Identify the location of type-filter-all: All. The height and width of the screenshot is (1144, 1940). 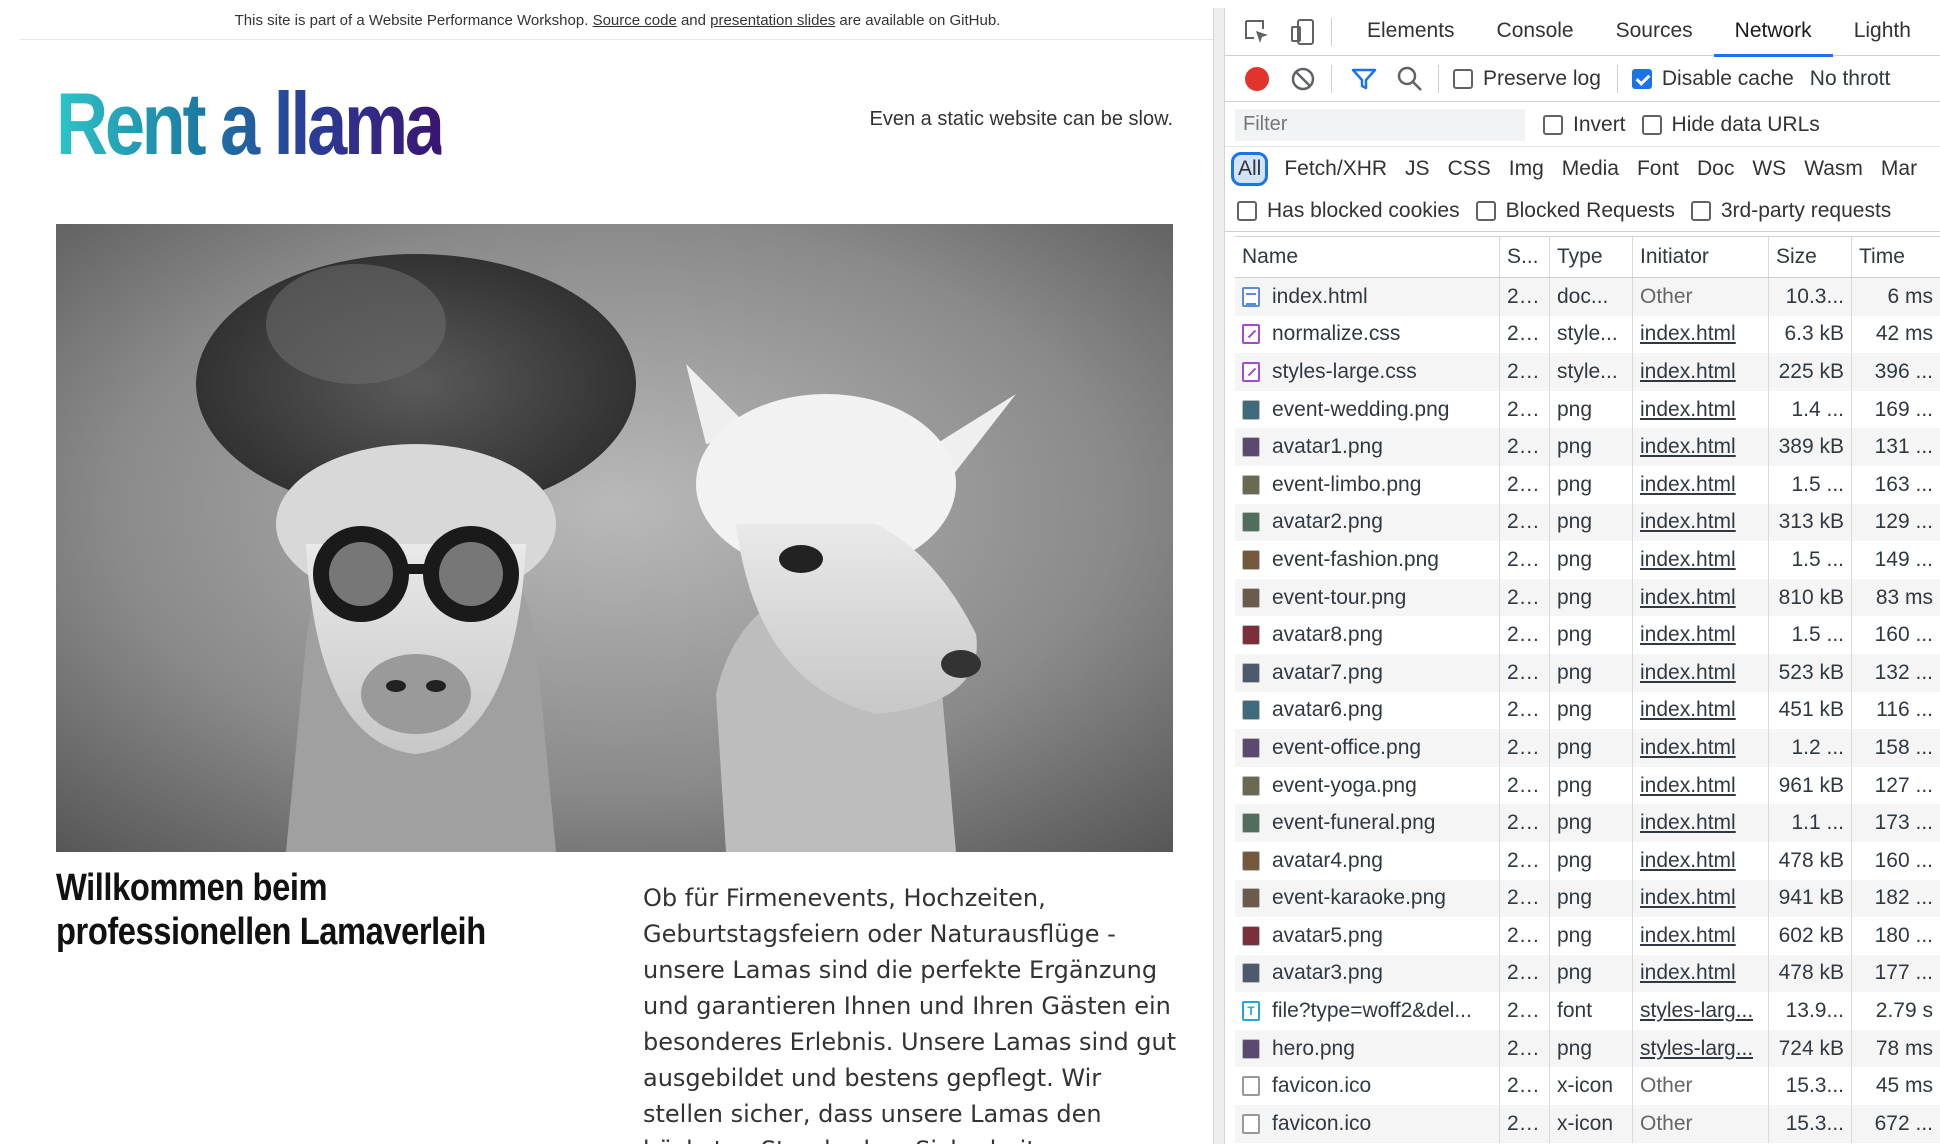
(1250, 169).